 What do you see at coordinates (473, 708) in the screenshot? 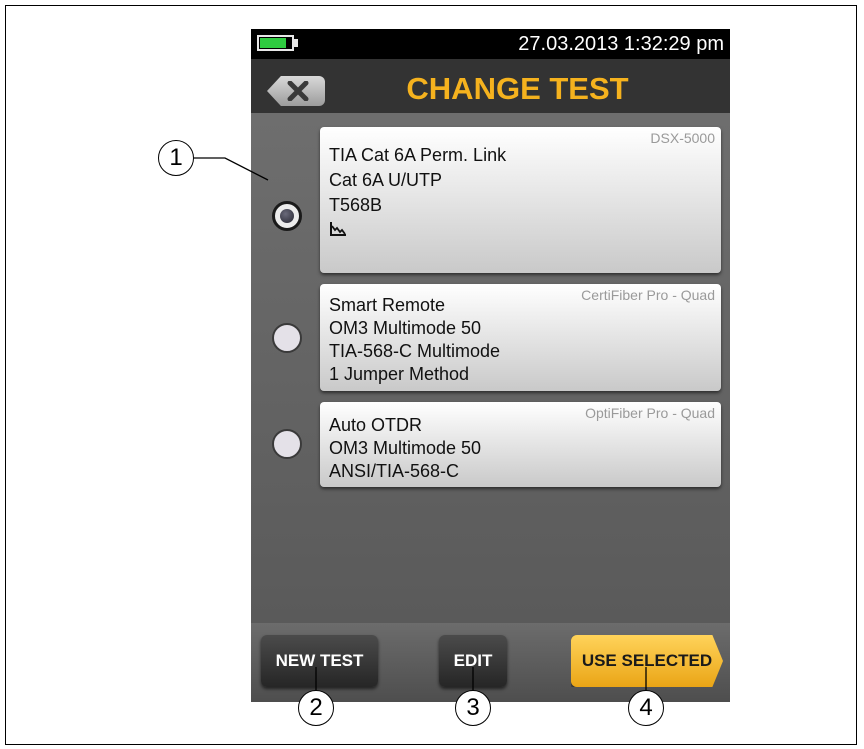
I see `callout-3: 3` at bounding box center [473, 708].